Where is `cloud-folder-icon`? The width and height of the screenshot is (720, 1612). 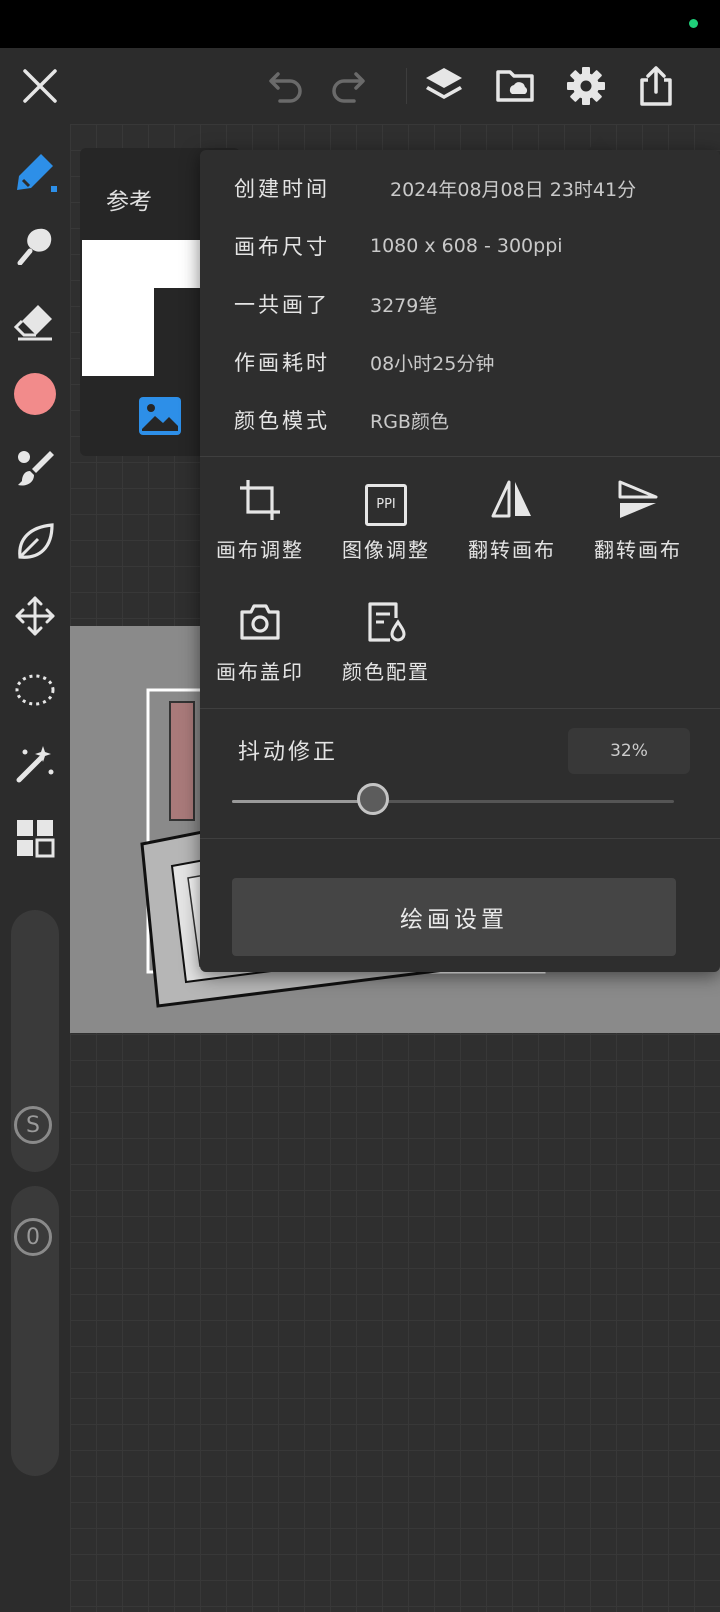
cloud-folder-icon is located at coordinates (516, 86).